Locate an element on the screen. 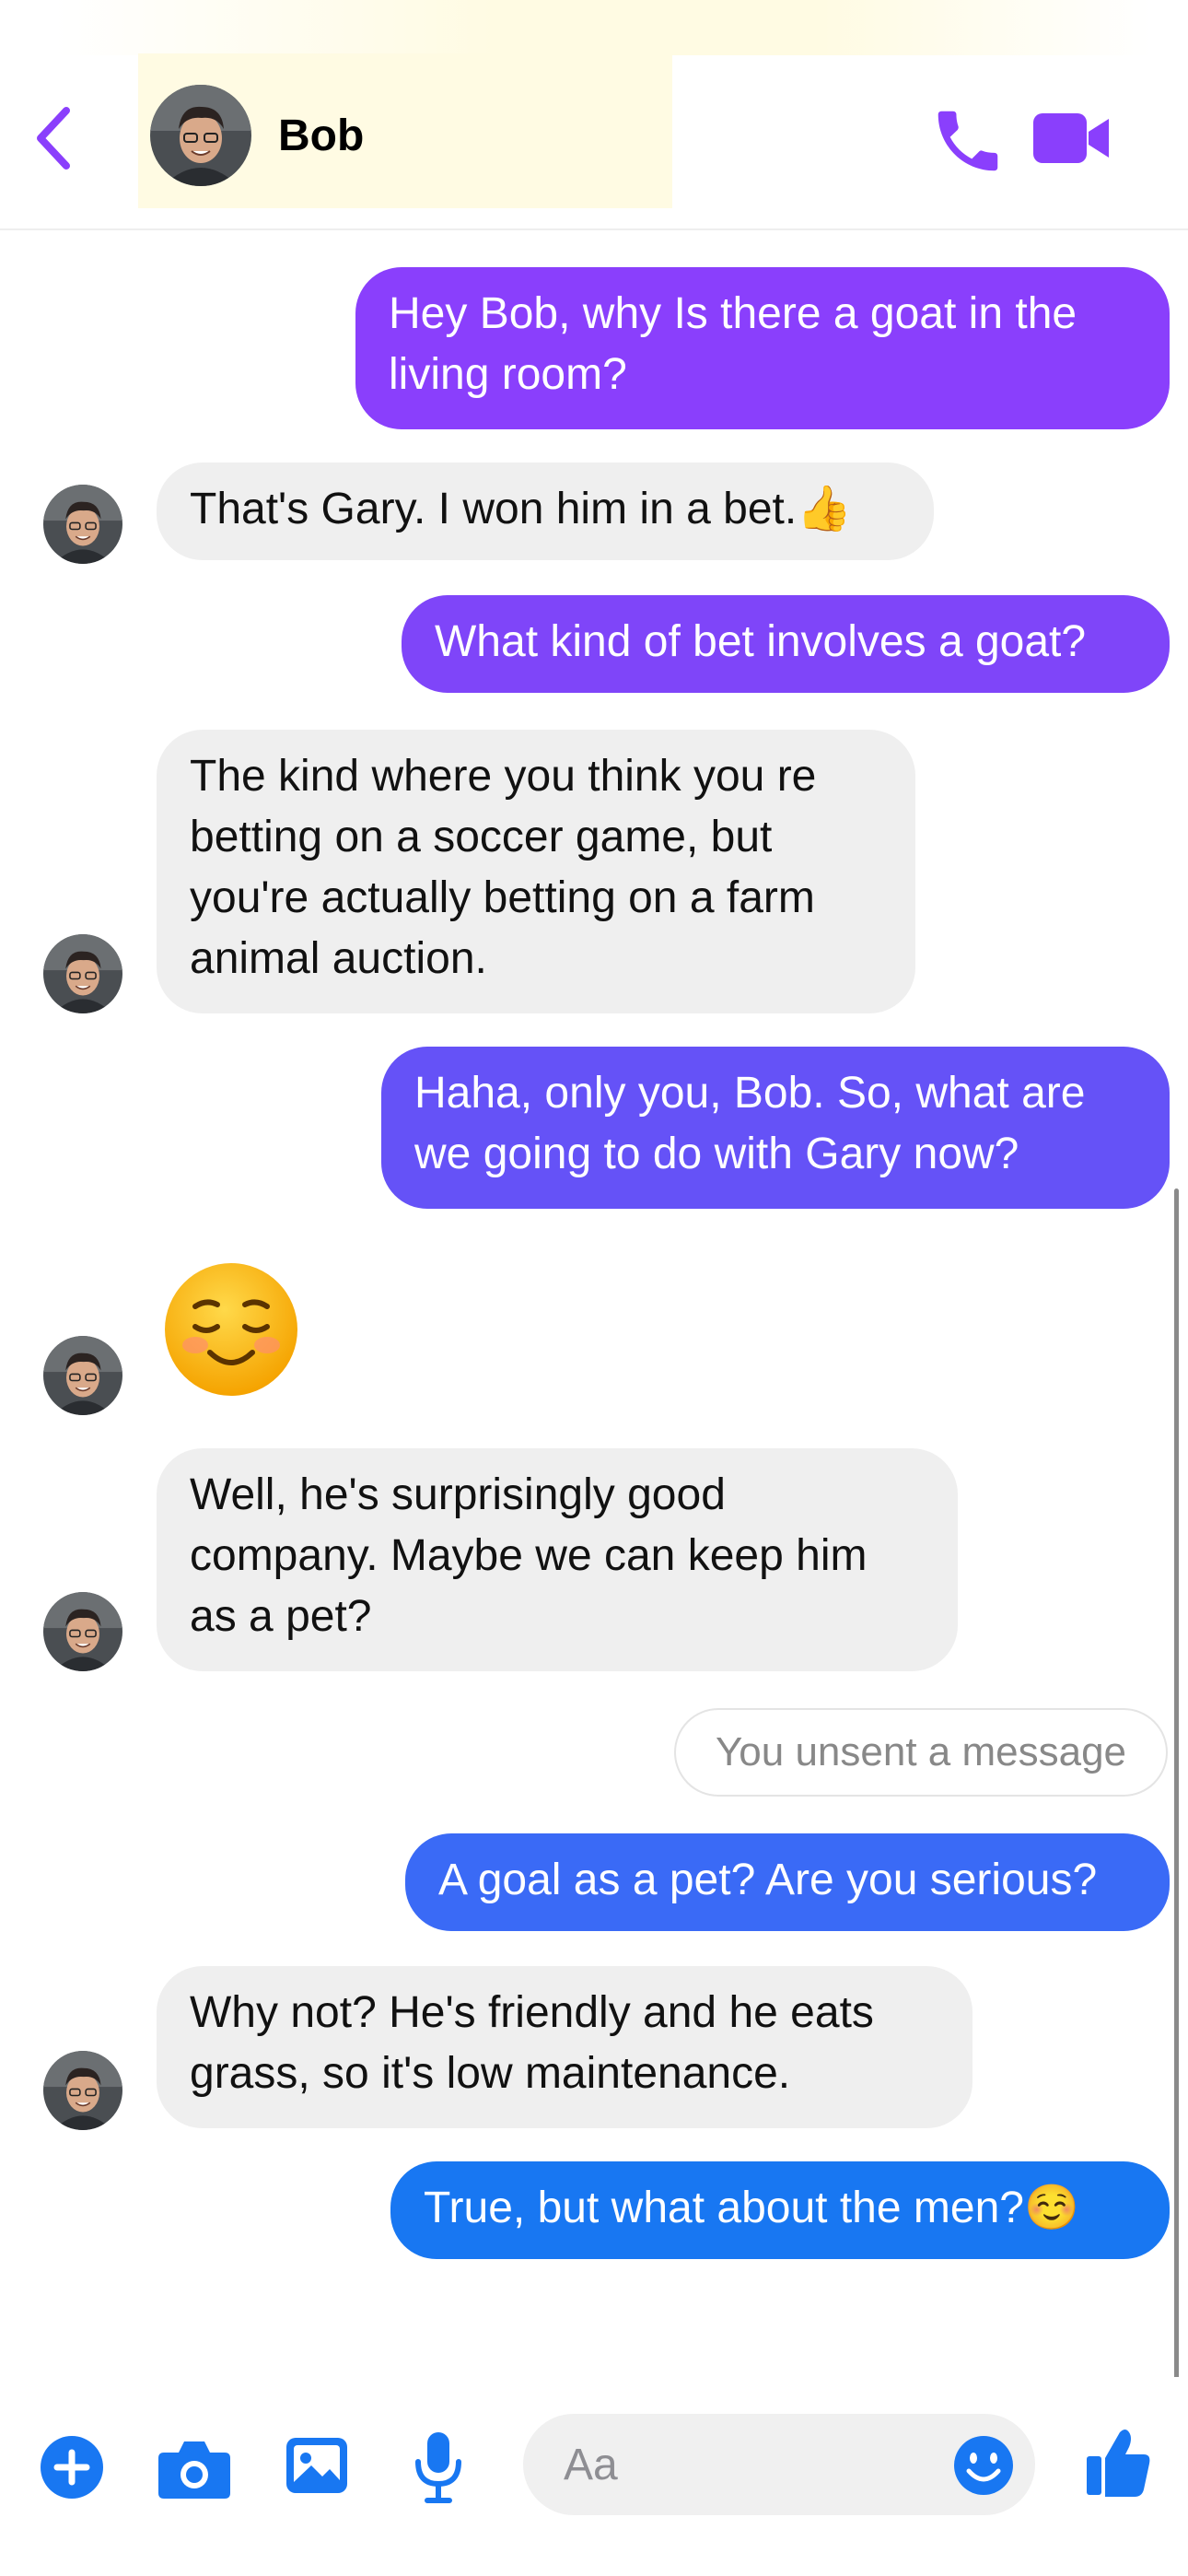  camera-button is located at coordinates (194, 2470).